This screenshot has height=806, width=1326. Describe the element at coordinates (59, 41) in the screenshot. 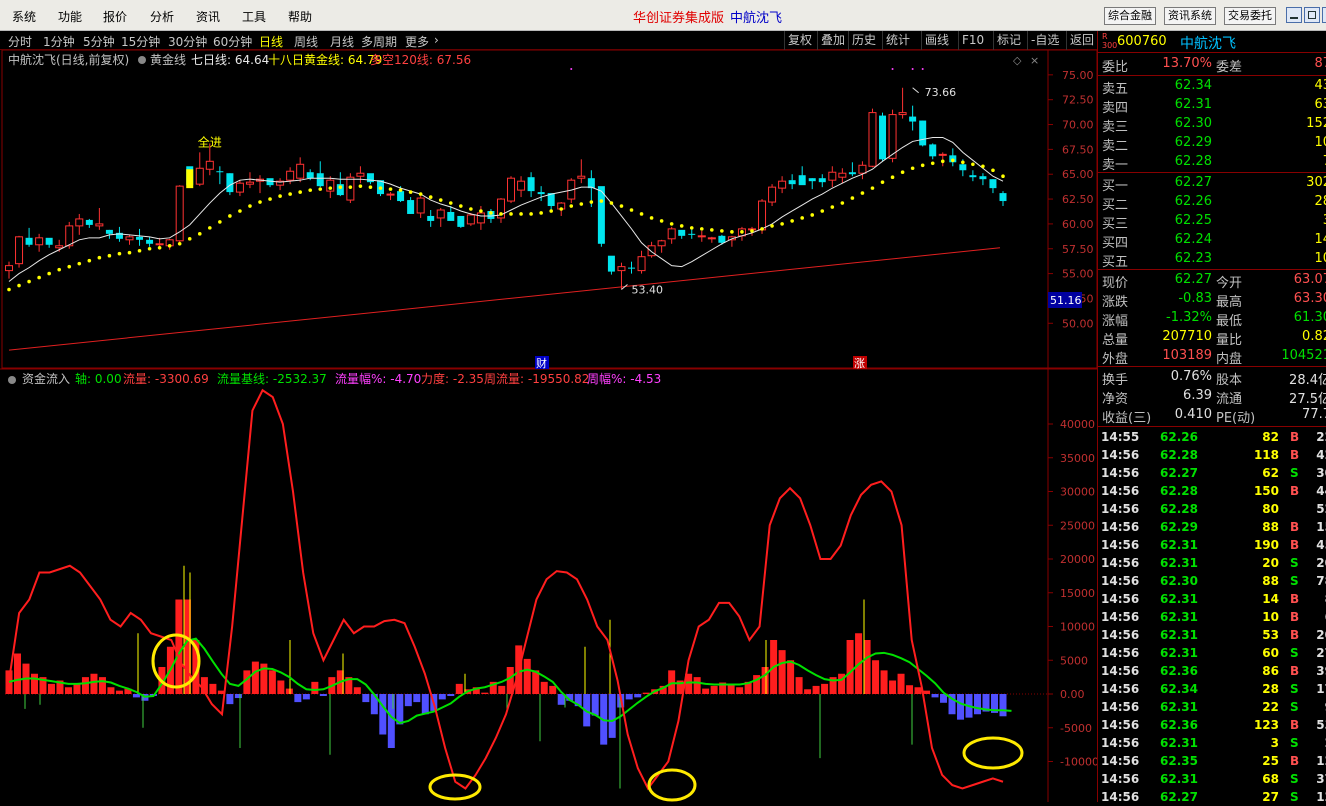

I see `period-tab: 1分钟` at that location.